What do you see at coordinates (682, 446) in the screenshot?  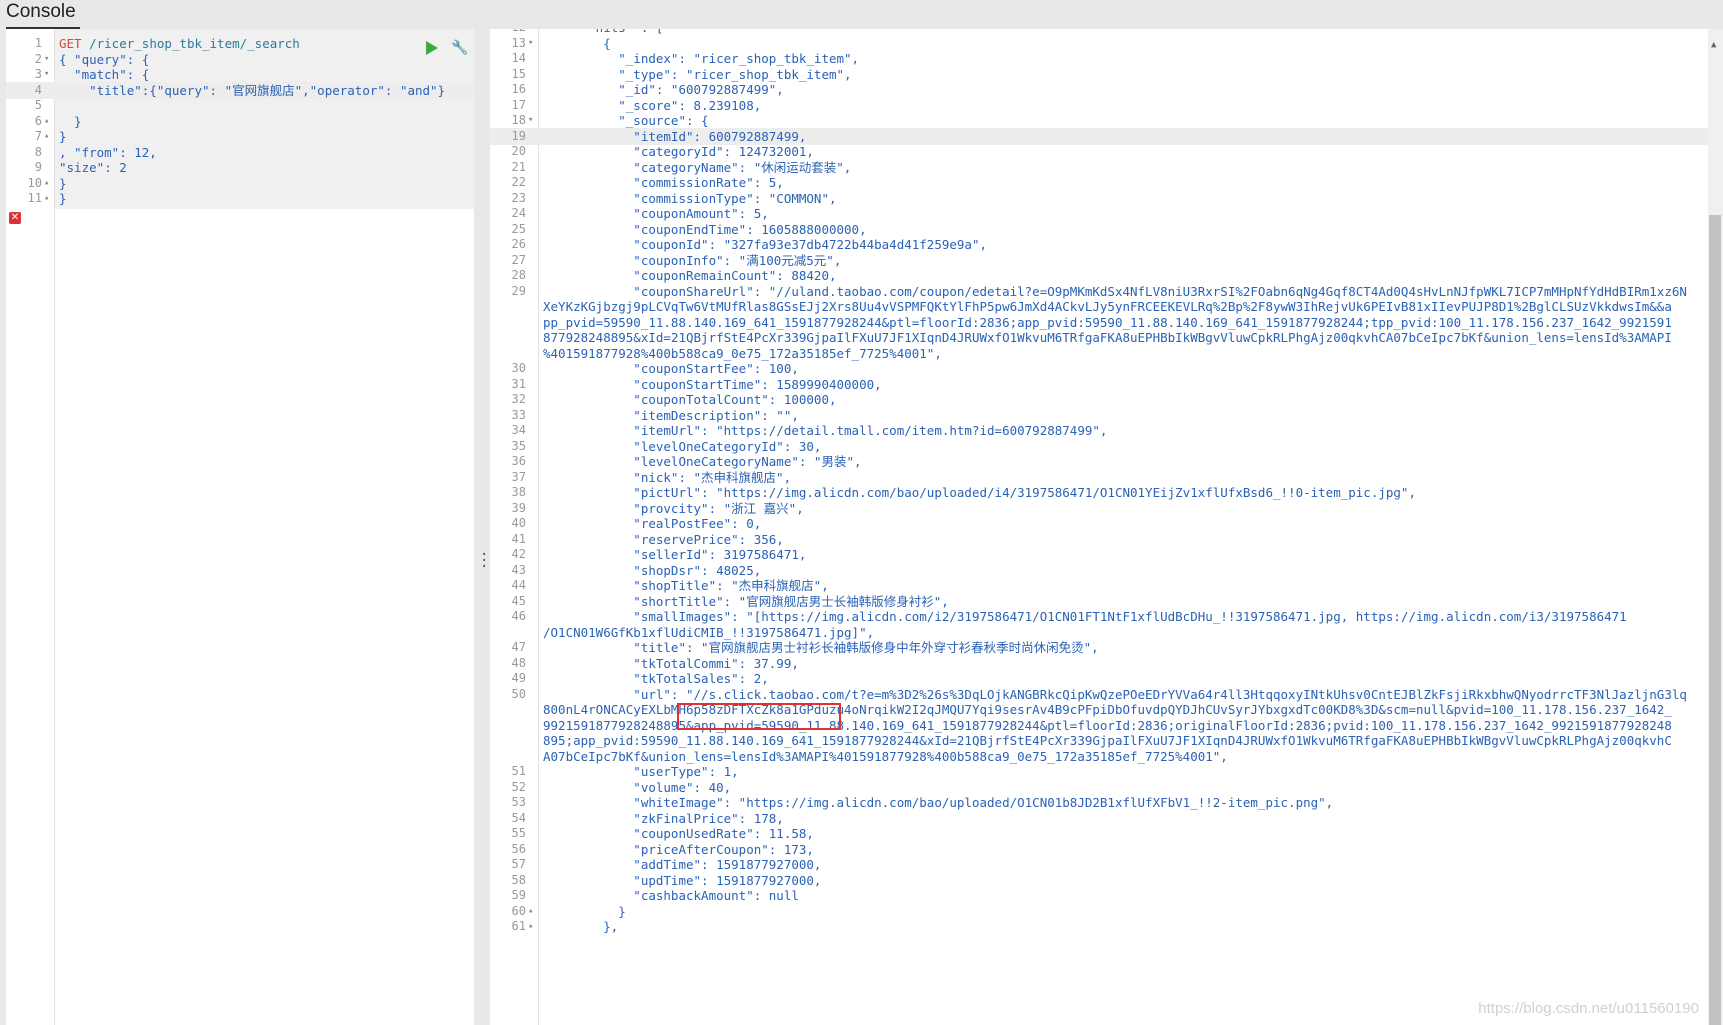 I see `code-text: "levelOneCategoryId": 30,` at bounding box center [682, 446].